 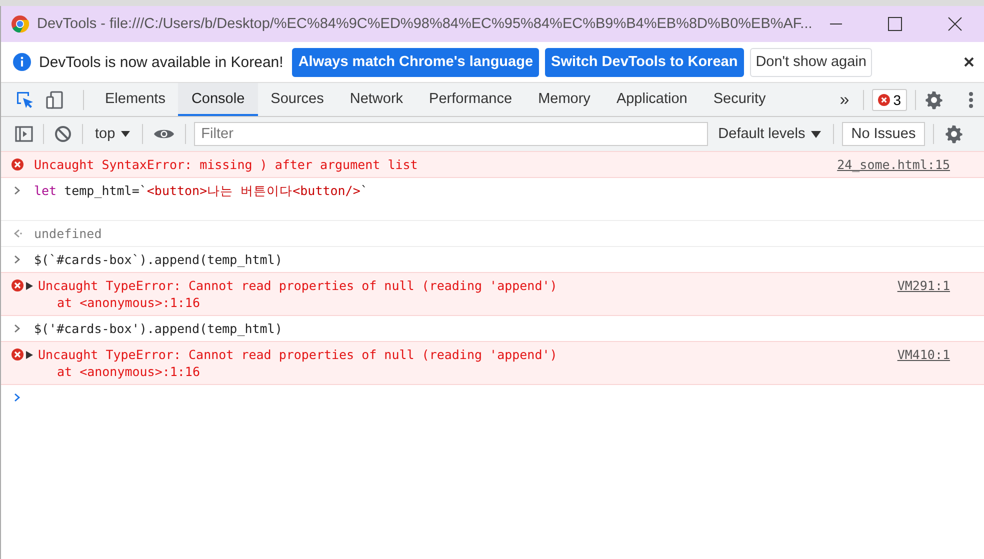 What do you see at coordinates (471, 99) in the screenshot?
I see `panel-tab: Performance` at bounding box center [471, 99].